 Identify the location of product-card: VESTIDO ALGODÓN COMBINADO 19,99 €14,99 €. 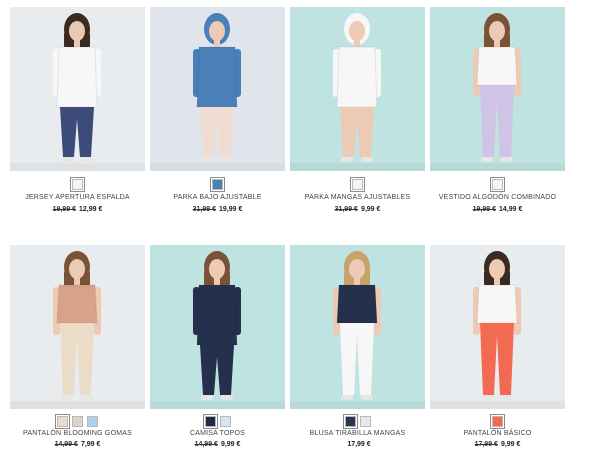
(497, 110).